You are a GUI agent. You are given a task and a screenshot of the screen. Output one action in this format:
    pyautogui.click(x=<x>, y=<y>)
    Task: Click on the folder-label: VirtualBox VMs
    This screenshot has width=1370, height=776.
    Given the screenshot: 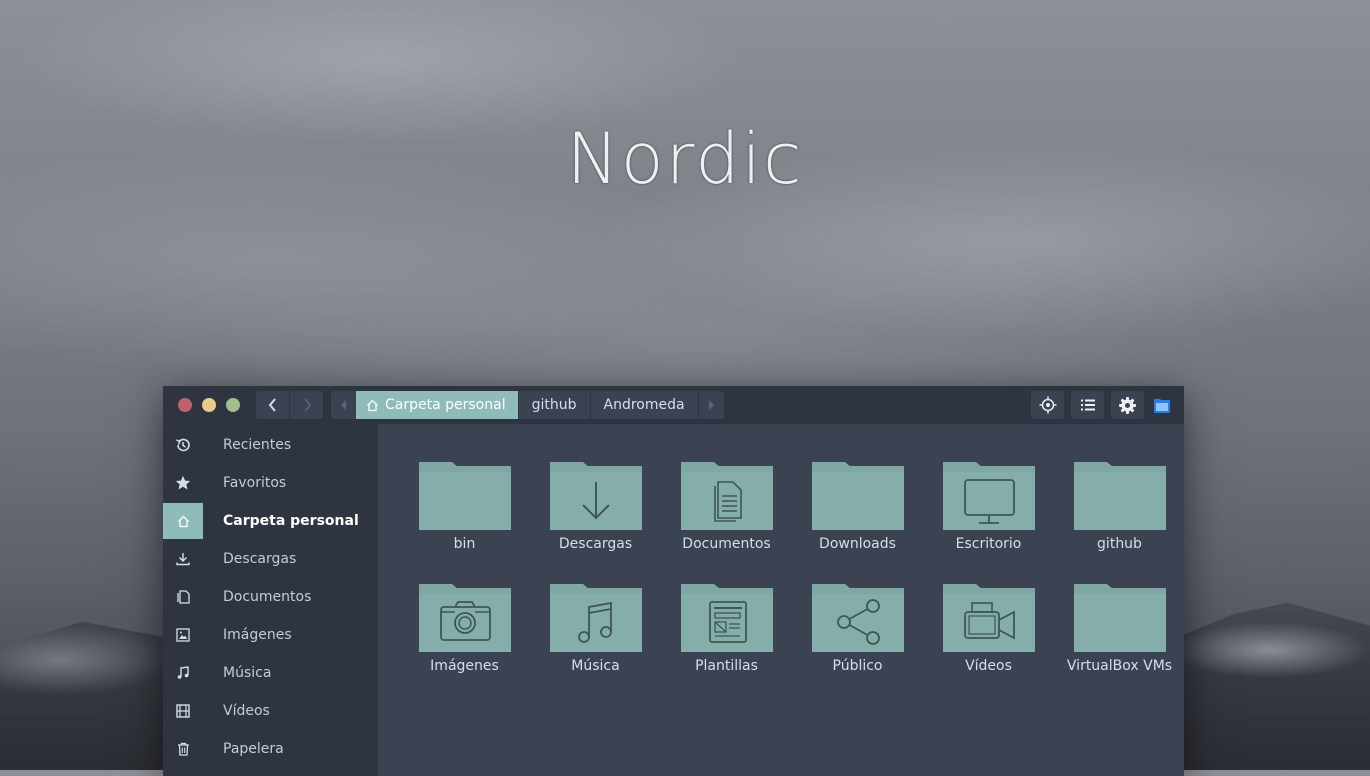 What is the action you would take?
    pyautogui.click(x=1119, y=666)
    